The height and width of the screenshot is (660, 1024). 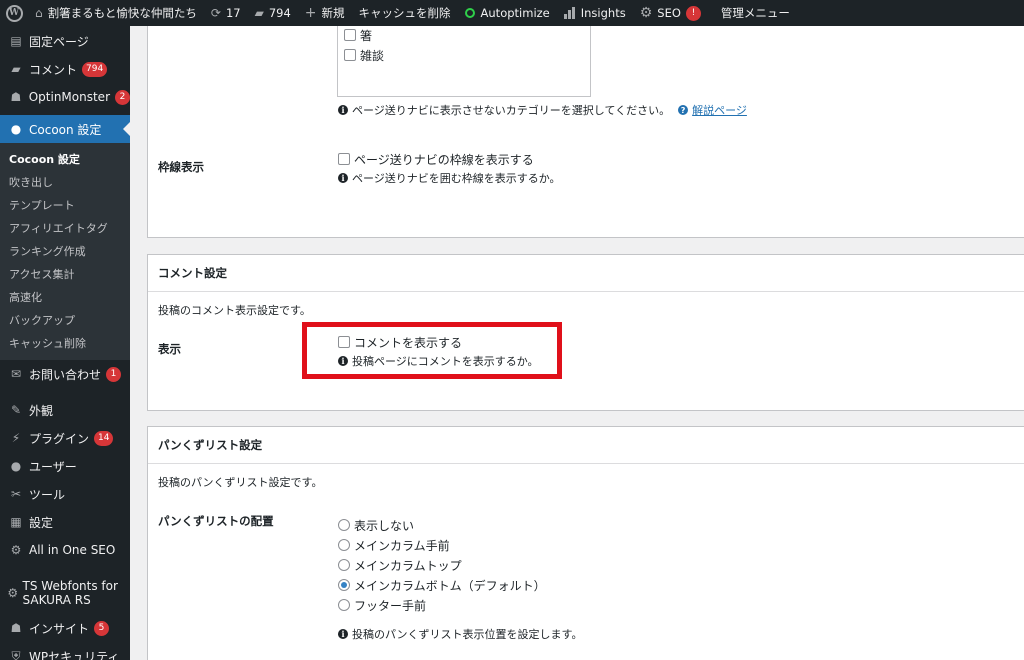 I want to click on sidebar-item-aioseo: ⚙ All in One SEO, so click(x=65, y=550).